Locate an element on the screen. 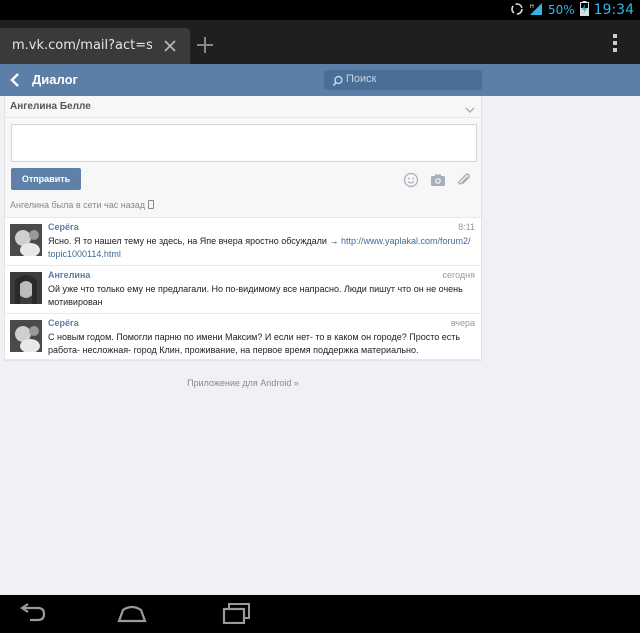 This screenshot has width=640, height=633. status-bar: H 50% 19:34 is located at coordinates (320, 10).